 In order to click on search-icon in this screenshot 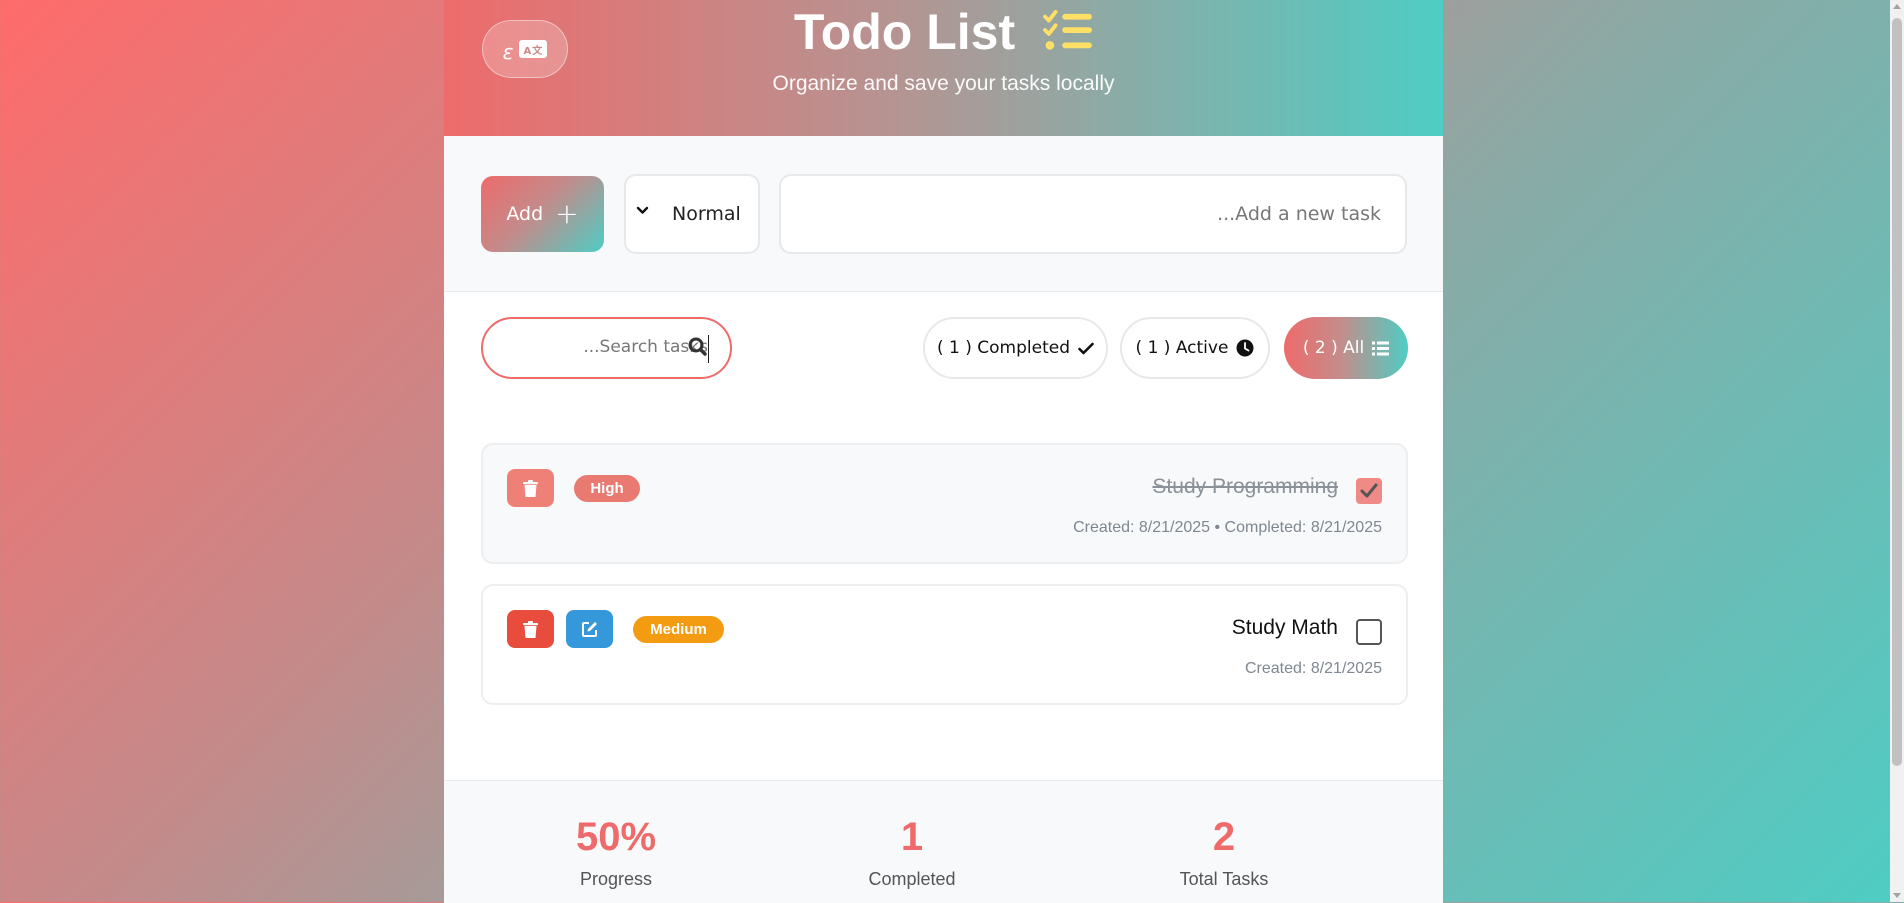, I will do `click(697, 346)`.